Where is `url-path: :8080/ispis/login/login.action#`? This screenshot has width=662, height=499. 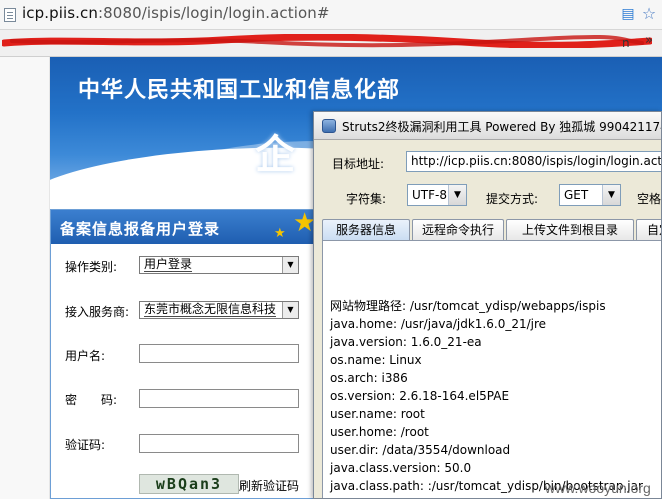 url-path: :8080/ispis/login/login.action# is located at coordinates (214, 13).